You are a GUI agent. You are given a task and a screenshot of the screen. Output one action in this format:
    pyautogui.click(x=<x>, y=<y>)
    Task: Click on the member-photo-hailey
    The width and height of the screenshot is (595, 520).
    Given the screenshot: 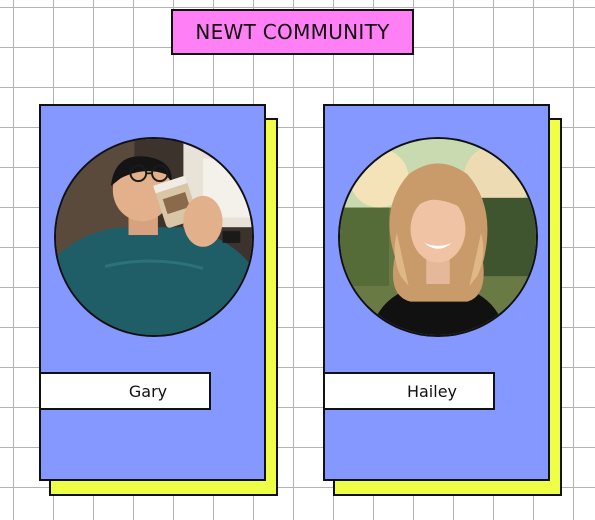 What is the action you would take?
    pyautogui.click(x=438, y=237)
    